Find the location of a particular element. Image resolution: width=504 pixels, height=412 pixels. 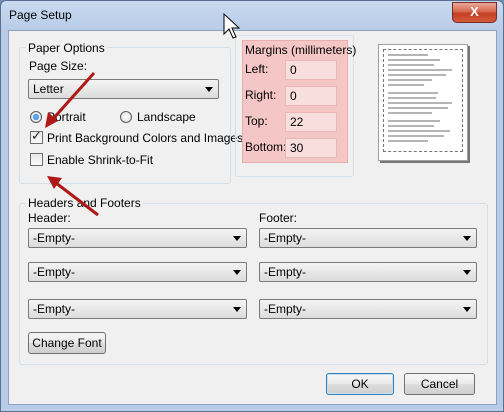

header-label: Header: is located at coordinates (49, 218).